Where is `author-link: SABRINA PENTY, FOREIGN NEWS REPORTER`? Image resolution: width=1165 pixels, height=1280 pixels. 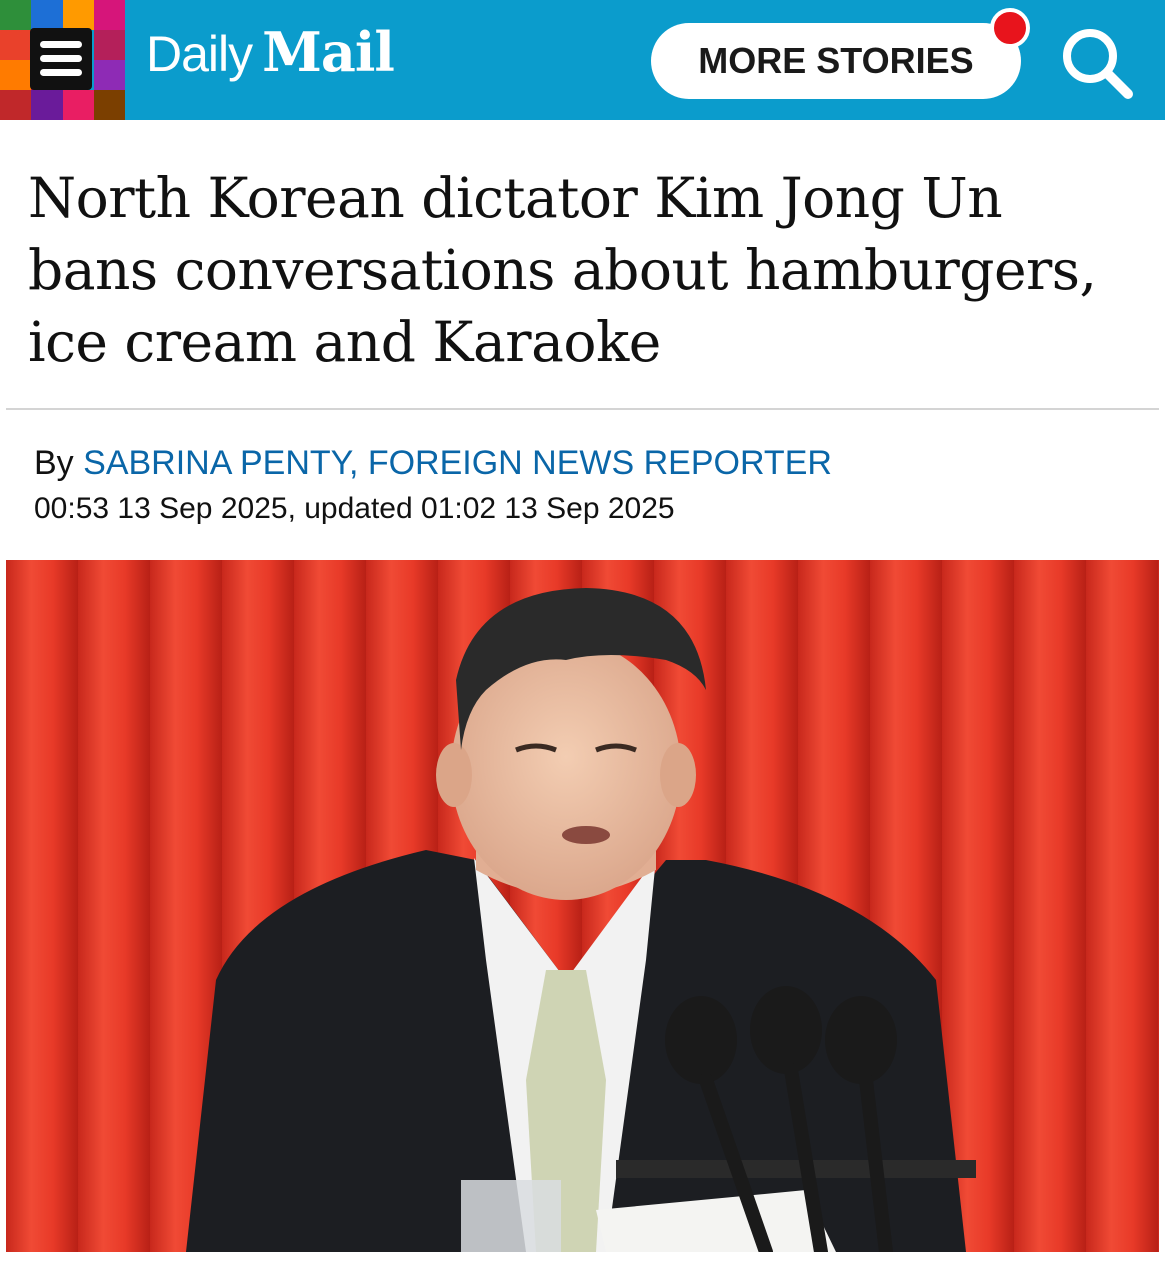 author-link: SABRINA PENTY, FOREIGN NEWS REPORTER is located at coordinates (457, 463).